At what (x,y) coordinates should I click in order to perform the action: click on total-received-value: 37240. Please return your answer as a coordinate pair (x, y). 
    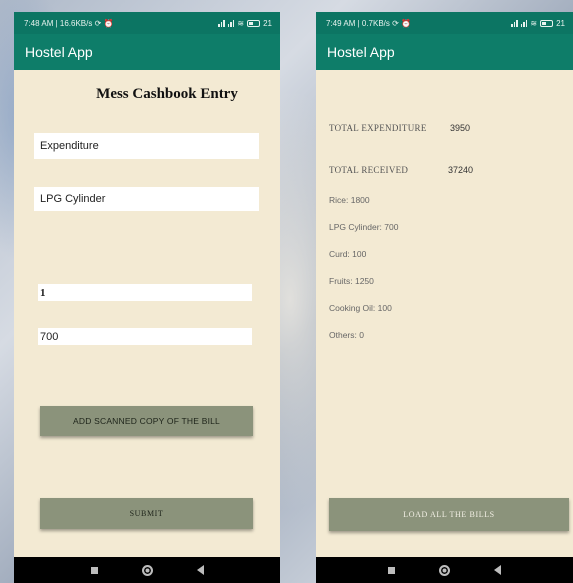
    Looking at the image, I should click on (461, 170).